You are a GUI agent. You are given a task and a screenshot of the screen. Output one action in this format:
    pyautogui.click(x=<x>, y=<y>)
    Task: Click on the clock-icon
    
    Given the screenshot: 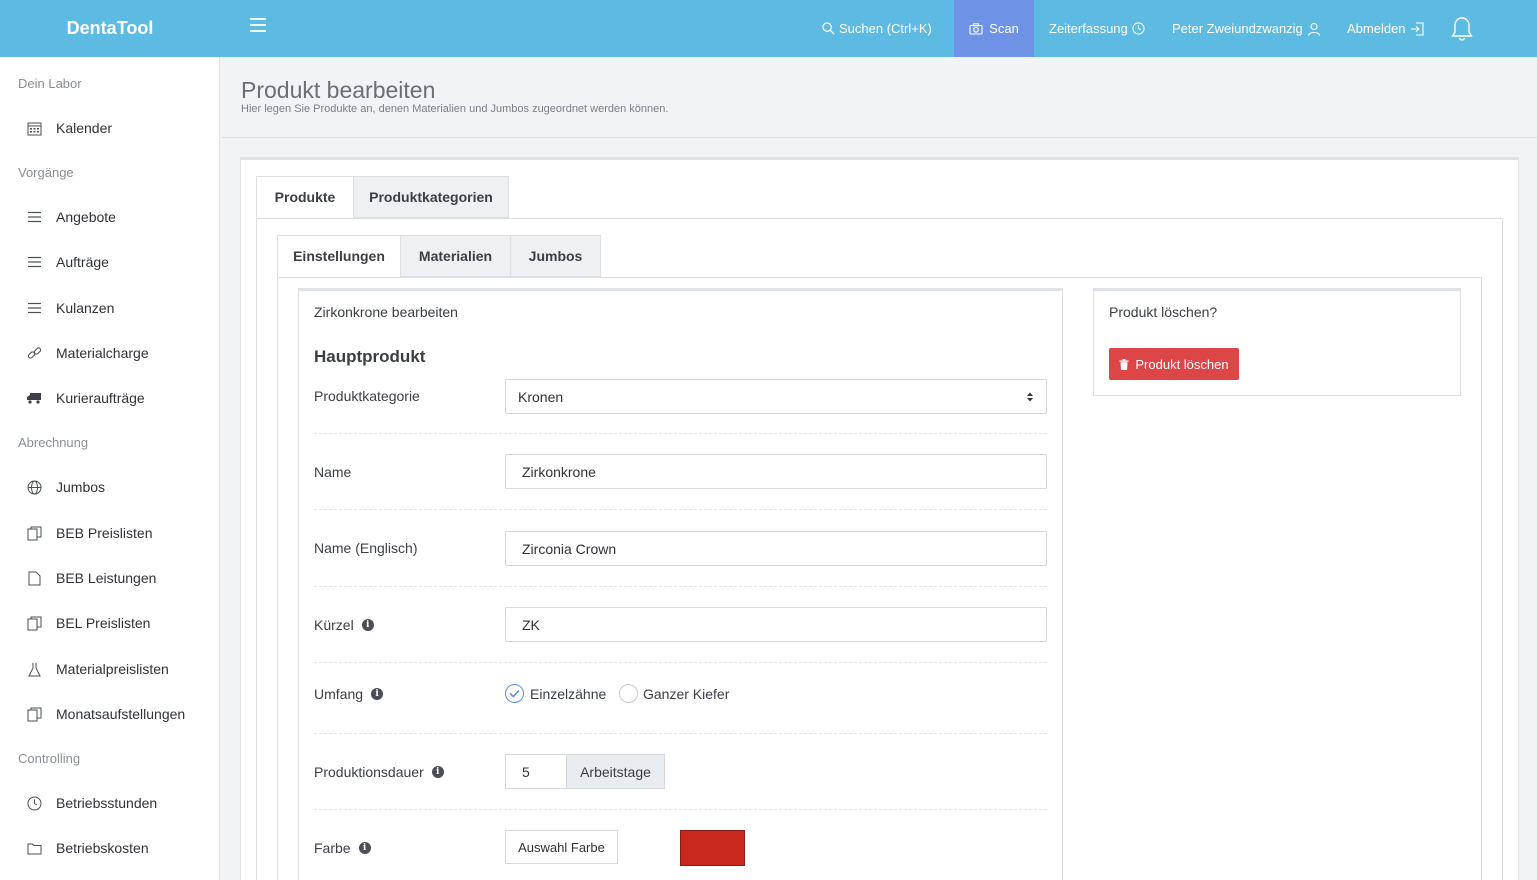 What is the action you would take?
    pyautogui.click(x=1138, y=28)
    